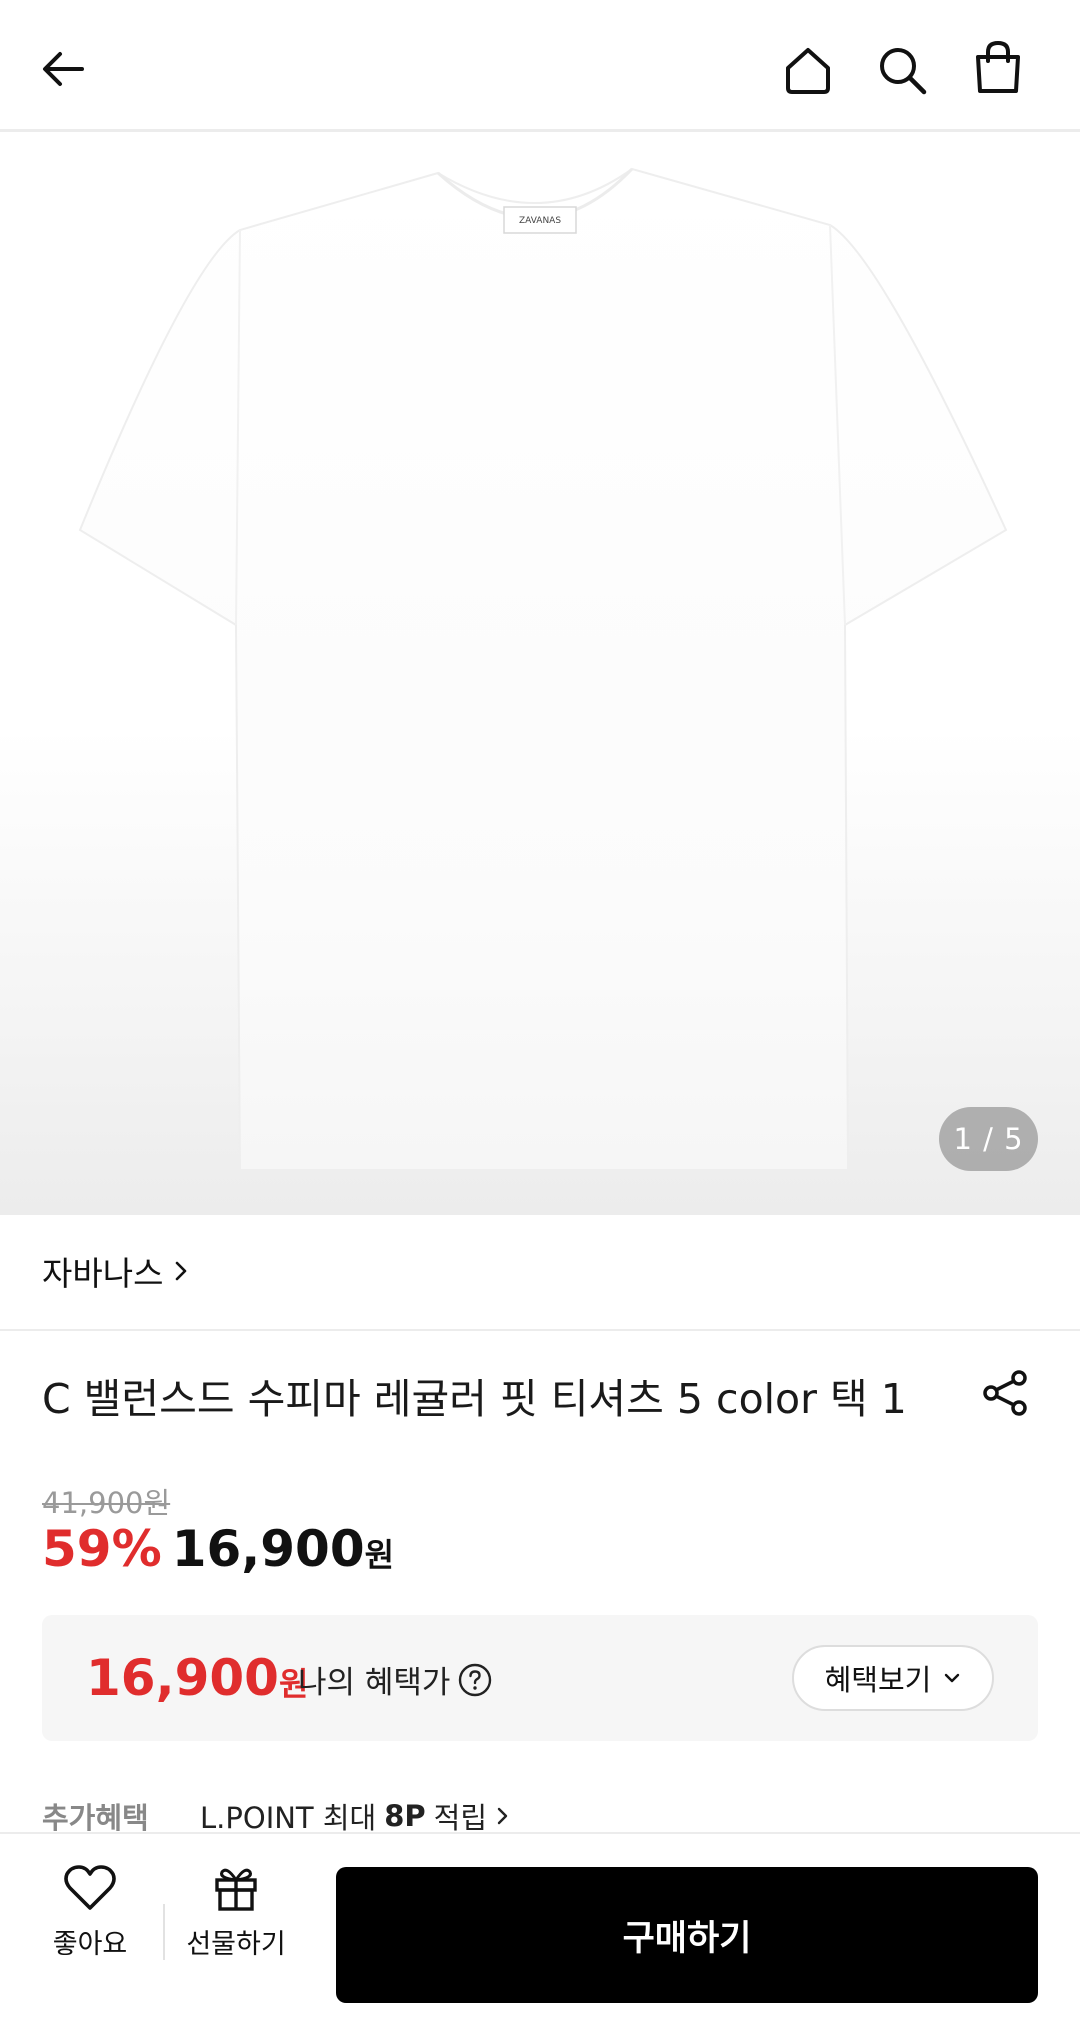 The width and height of the screenshot is (1080, 2032). I want to click on benefit-price-box: 16,900 원 나의 혜택가 혜택보기, so click(540, 1678).